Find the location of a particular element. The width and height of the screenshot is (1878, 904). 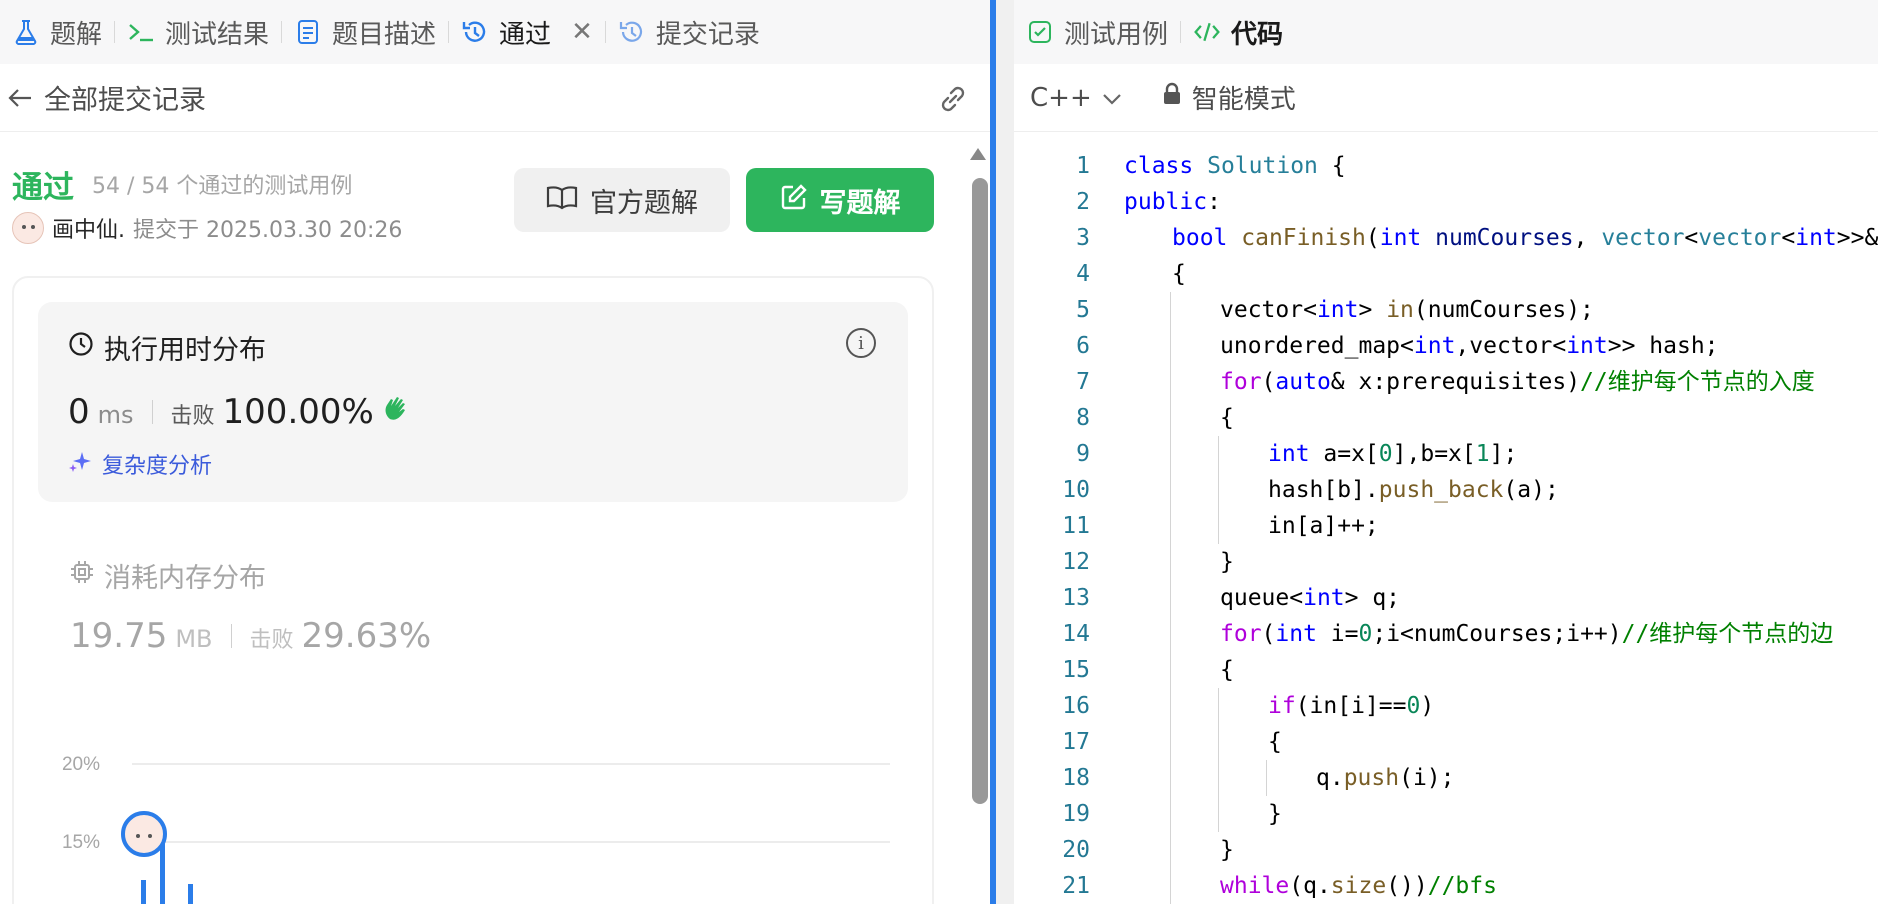

write-solution-label: 写题解 is located at coordinates (860, 203).